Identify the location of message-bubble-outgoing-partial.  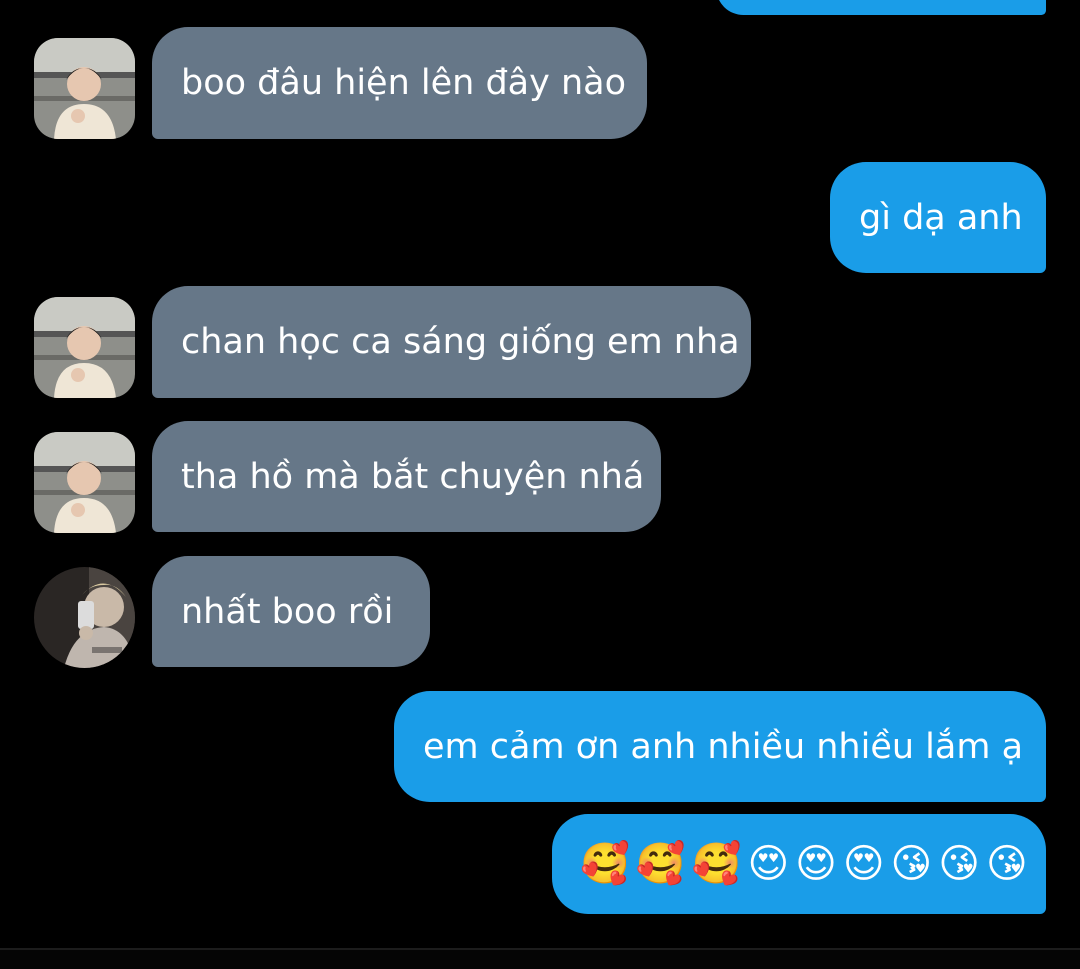
(881, 7).